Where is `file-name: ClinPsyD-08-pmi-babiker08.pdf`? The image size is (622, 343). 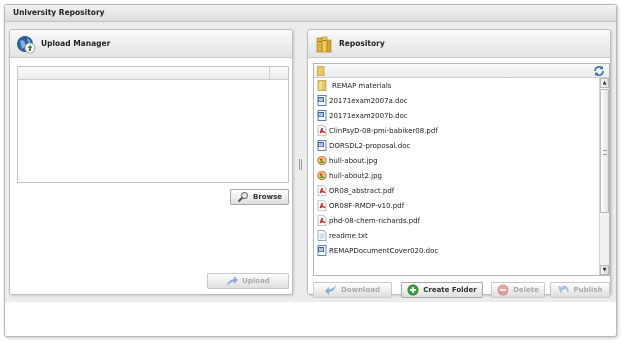
file-name: ClinPsyD-08-pmi-babiker08.pdf is located at coordinates (383, 130).